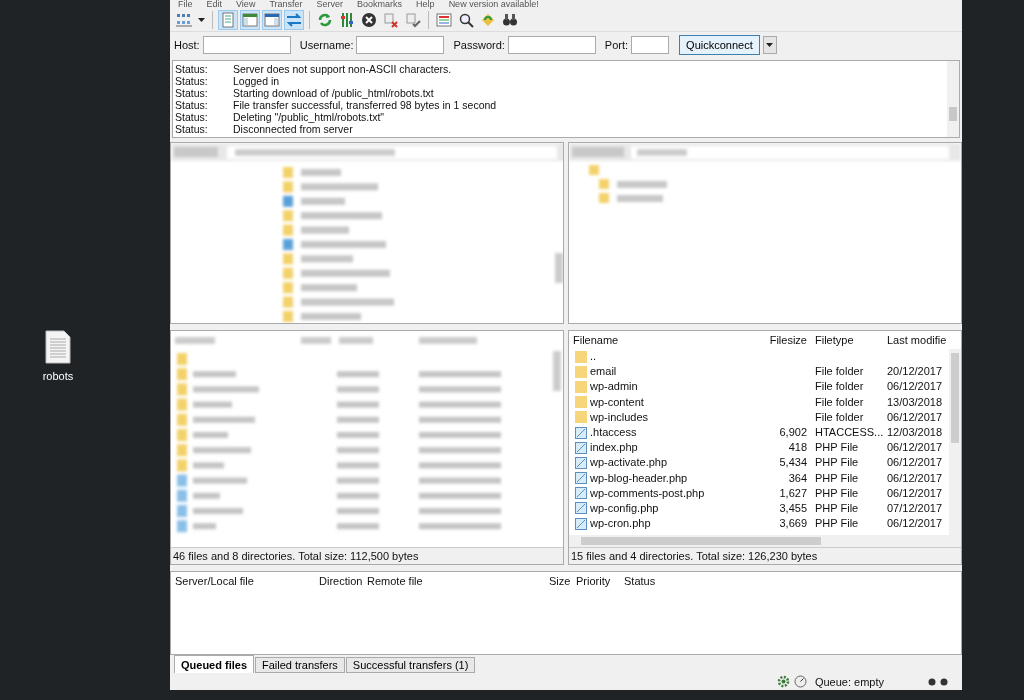 This screenshot has width=1024, height=700. Describe the element at coordinates (339, 581) in the screenshot. I see `column-header: Direction` at that location.